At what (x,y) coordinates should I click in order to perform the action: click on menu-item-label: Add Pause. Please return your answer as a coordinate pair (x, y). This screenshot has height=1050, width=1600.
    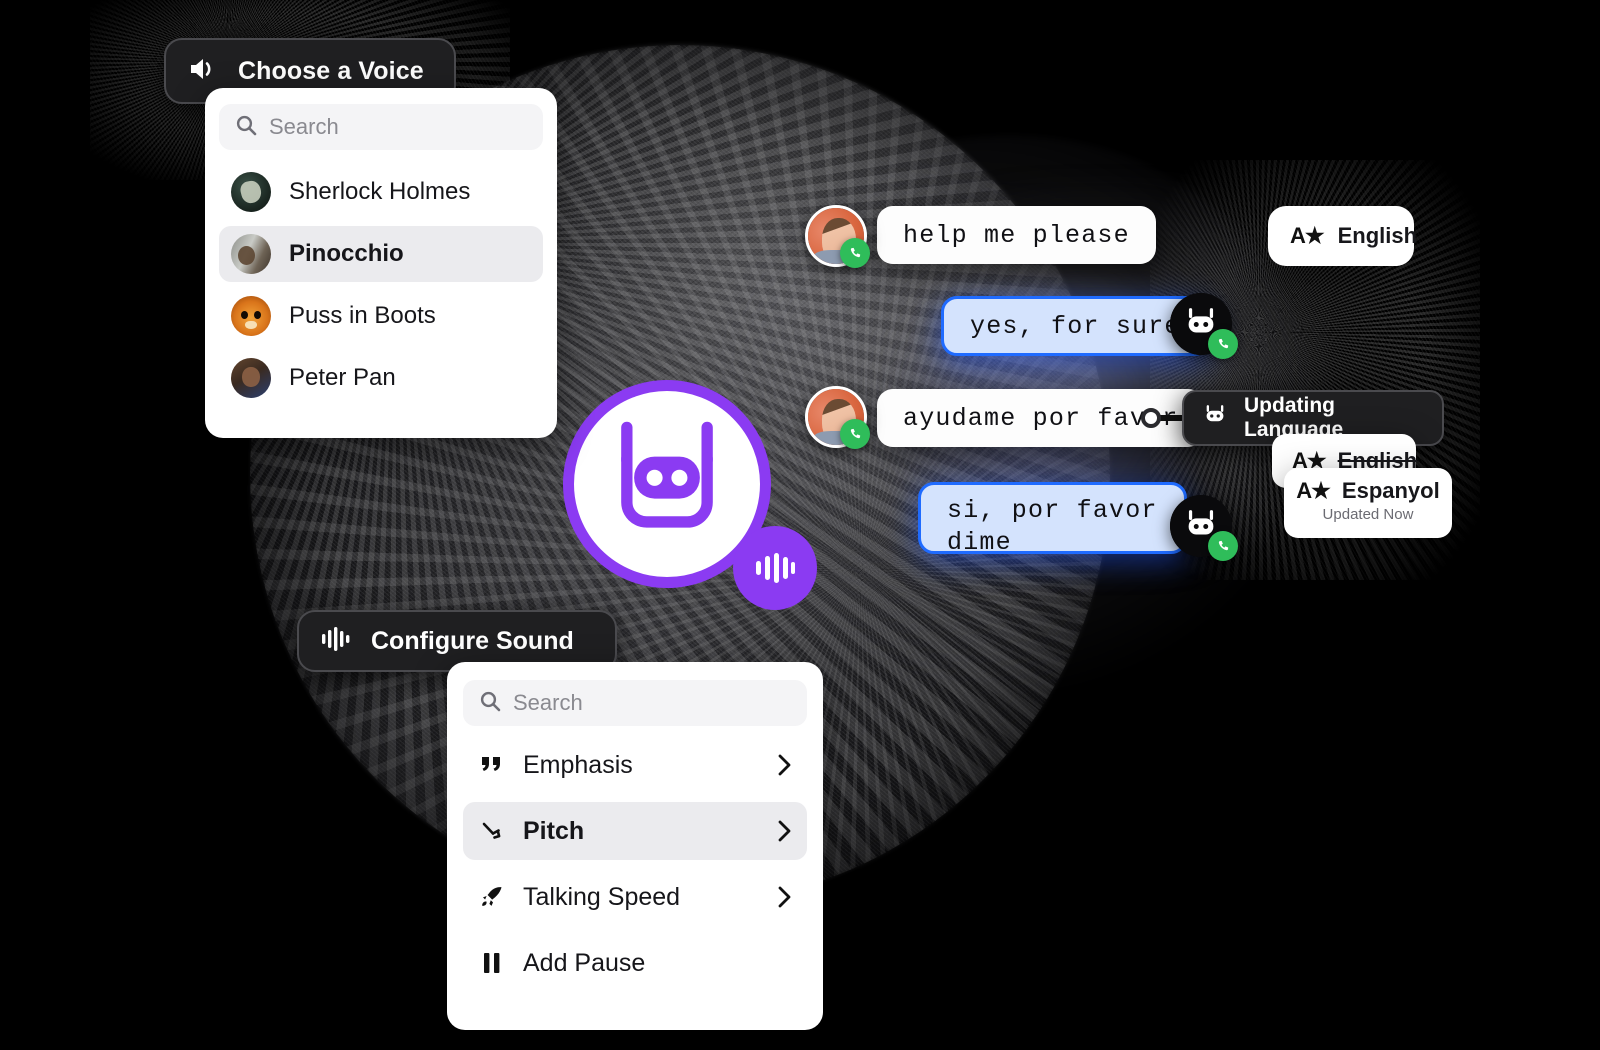
    Looking at the image, I should click on (584, 962).